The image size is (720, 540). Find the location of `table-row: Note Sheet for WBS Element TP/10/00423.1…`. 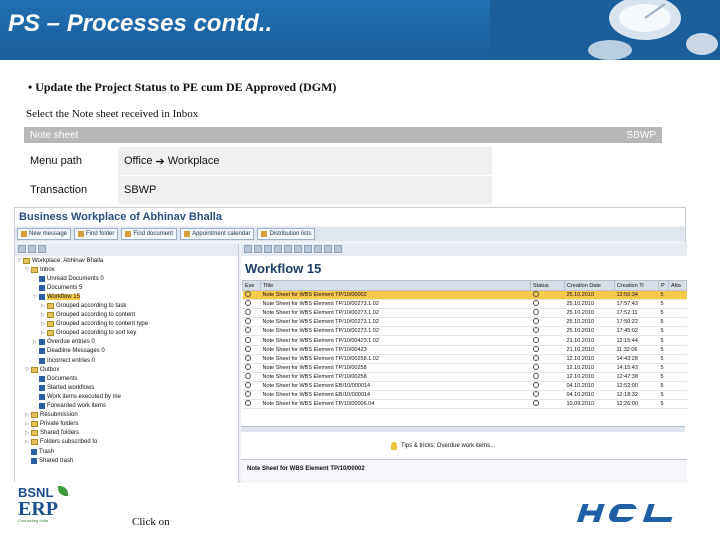

table-row: Note Sheet for WBS Element TP/10/00423.1… is located at coordinates (464, 340).